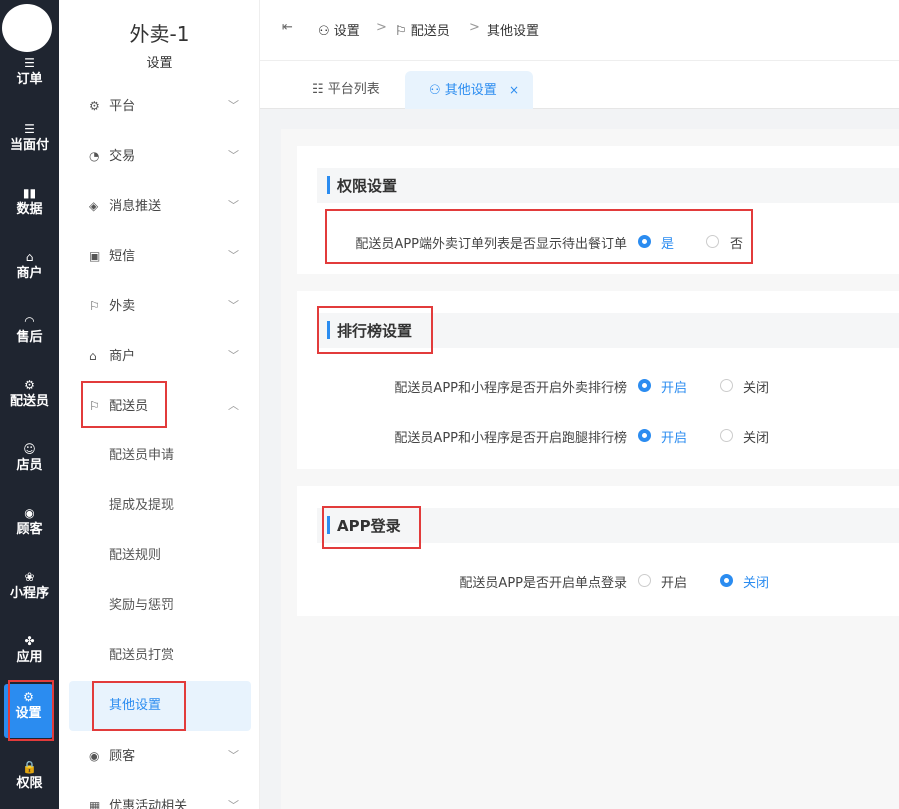  I want to click on rail-item-customer: ◉ 顾客, so click(29, 528).